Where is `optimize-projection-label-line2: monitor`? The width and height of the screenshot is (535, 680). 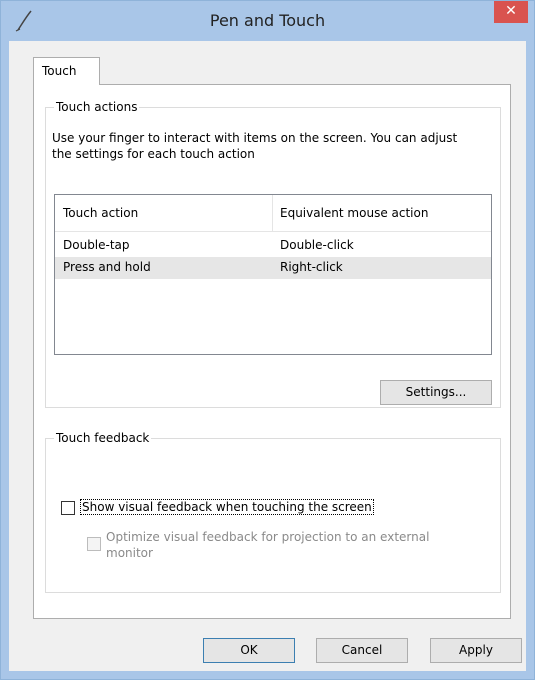 optimize-projection-label-line2: monitor is located at coordinates (129, 553).